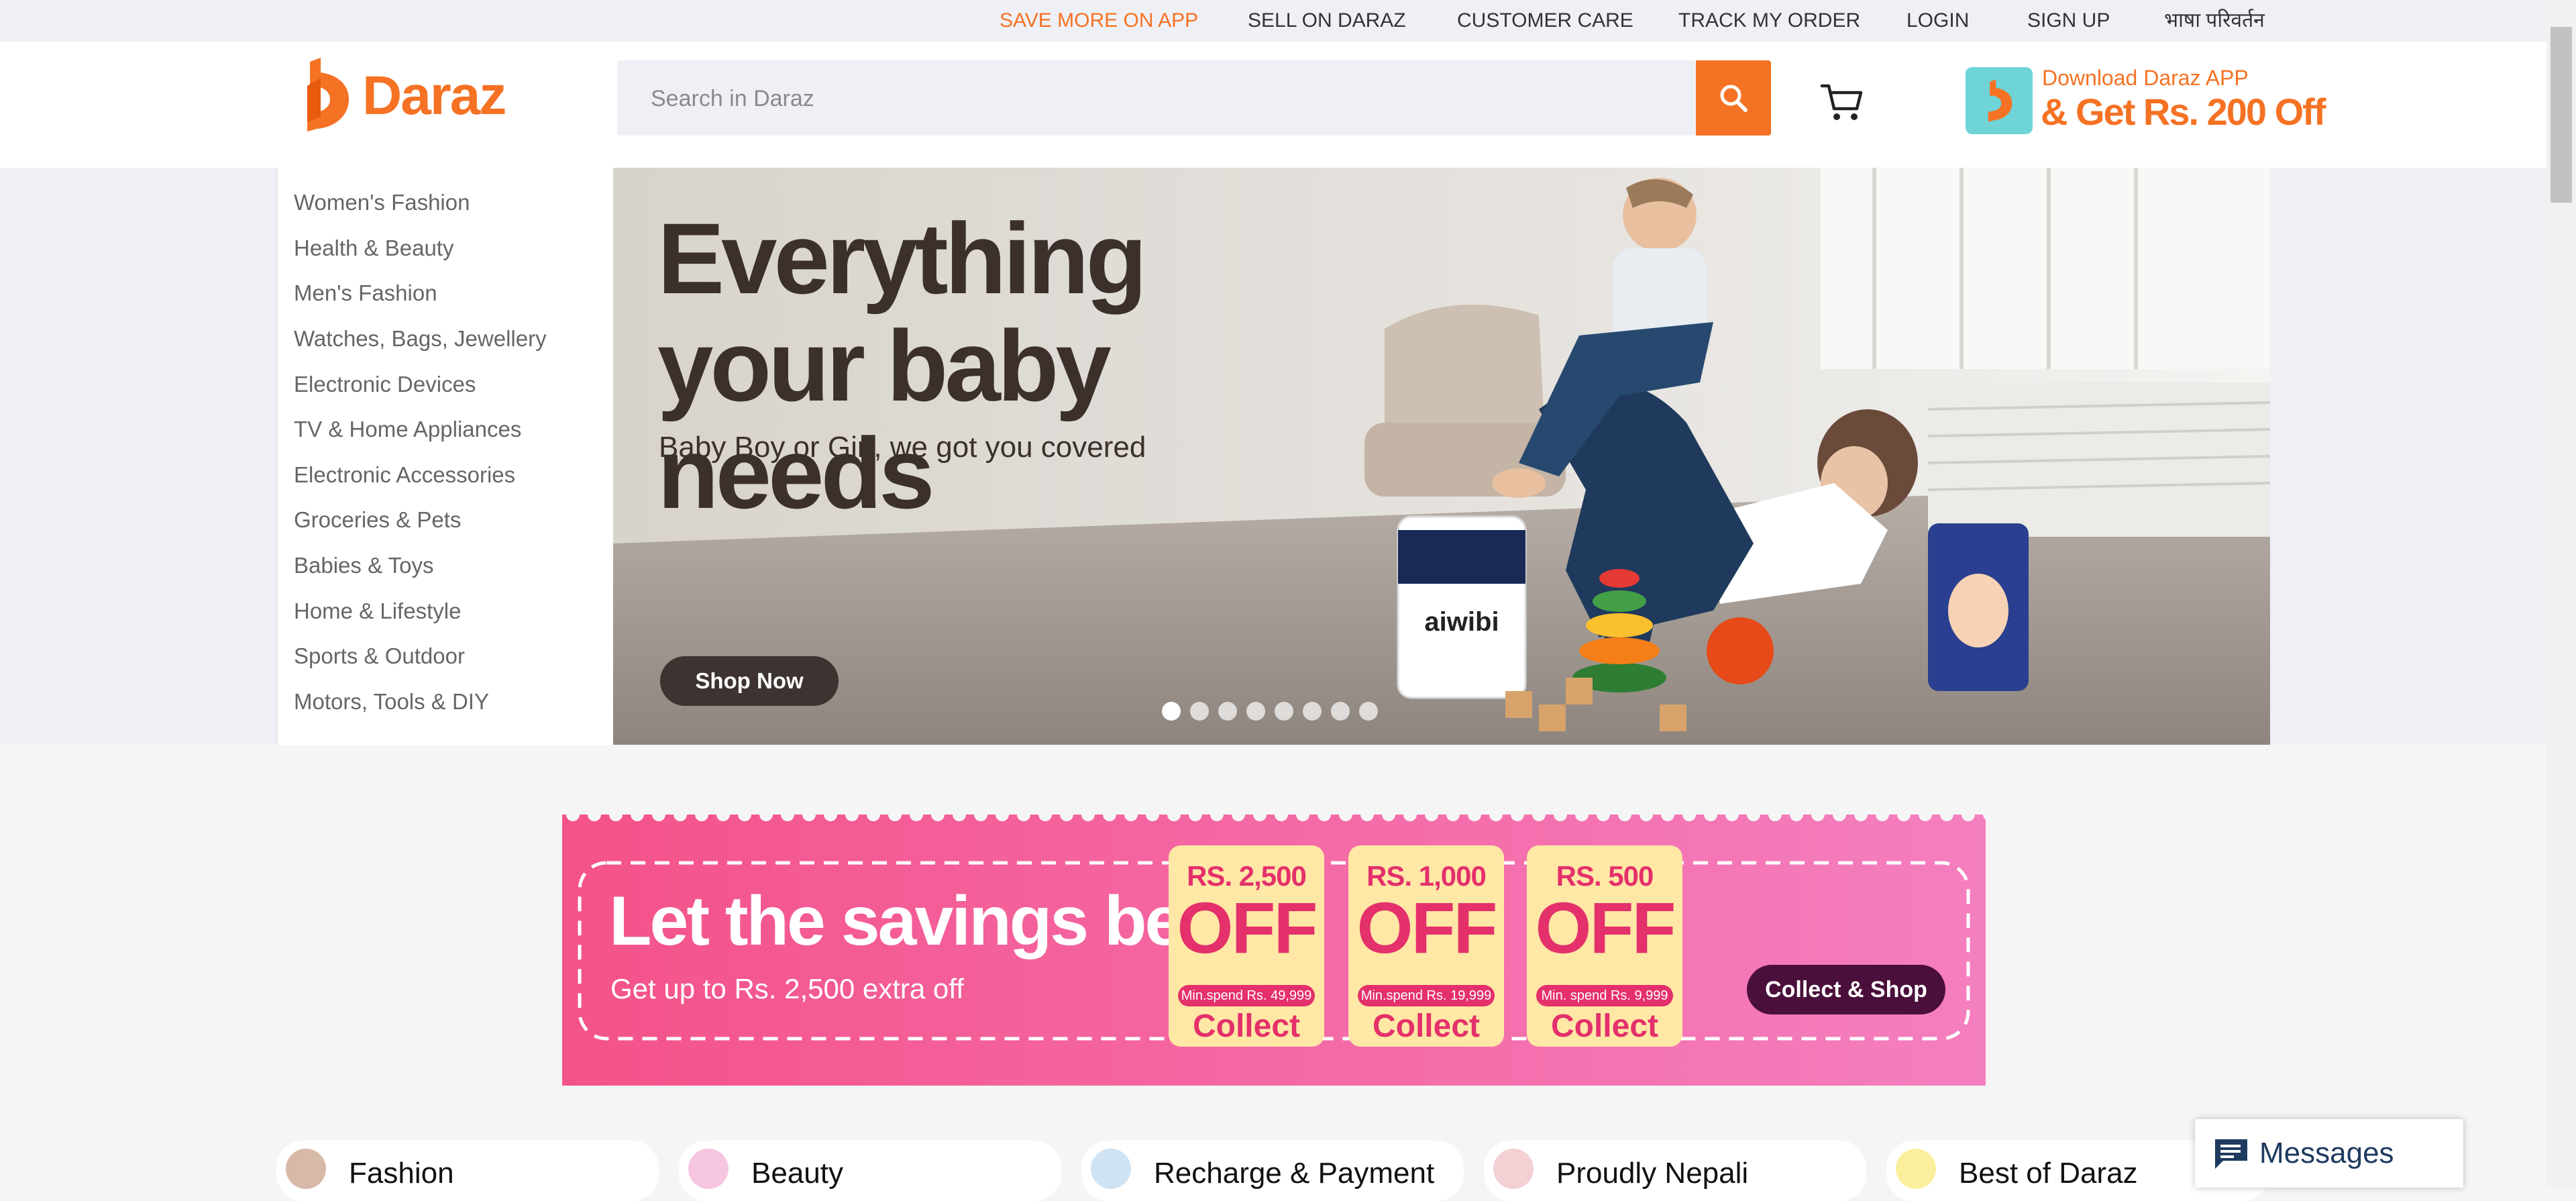 This screenshot has height=1201, width=2576. What do you see at coordinates (407, 429) in the screenshot?
I see `category-tv-home-appliances: TV & Home Appliances` at bounding box center [407, 429].